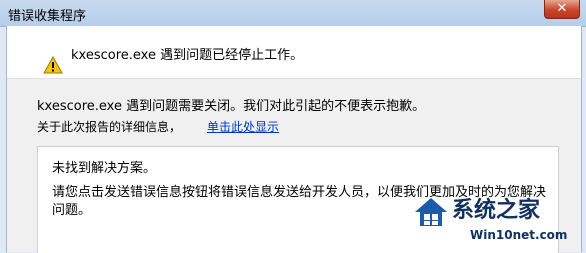 The width and height of the screenshot is (586, 253). I want to click on details-label: 关于此次报告的详细信息，, so click(109, 127).